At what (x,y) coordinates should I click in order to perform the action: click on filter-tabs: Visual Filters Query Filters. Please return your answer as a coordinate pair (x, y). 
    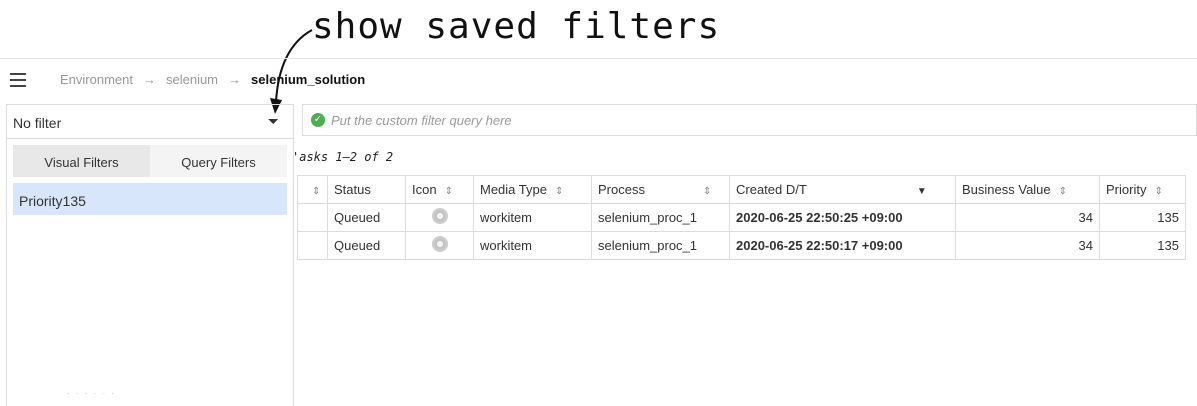
    Looking at the image, I should click on (150, 161).